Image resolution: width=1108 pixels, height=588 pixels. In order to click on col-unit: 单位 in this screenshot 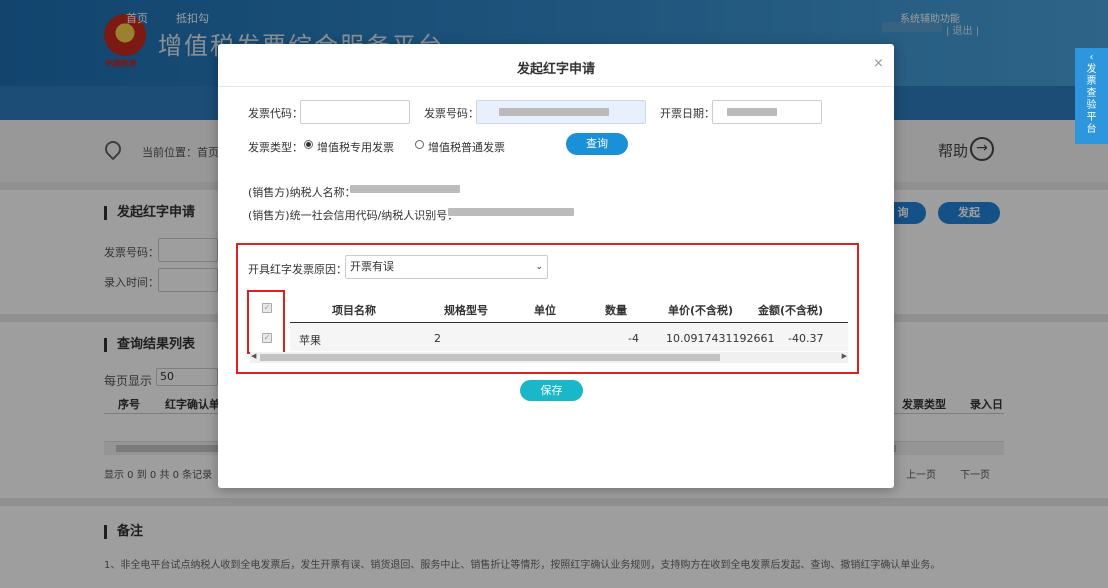, I will do `click(545, 310)`.